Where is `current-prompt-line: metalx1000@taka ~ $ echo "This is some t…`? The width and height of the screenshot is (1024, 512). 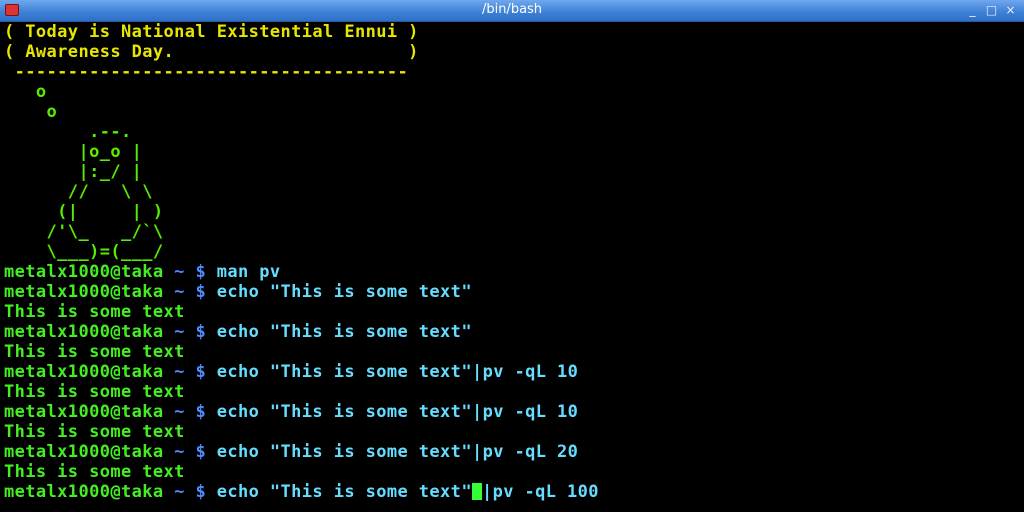
current-prompt-line: metalx1000@taka ~ $ echo "This is some t… is located at coordinates (514, 492).